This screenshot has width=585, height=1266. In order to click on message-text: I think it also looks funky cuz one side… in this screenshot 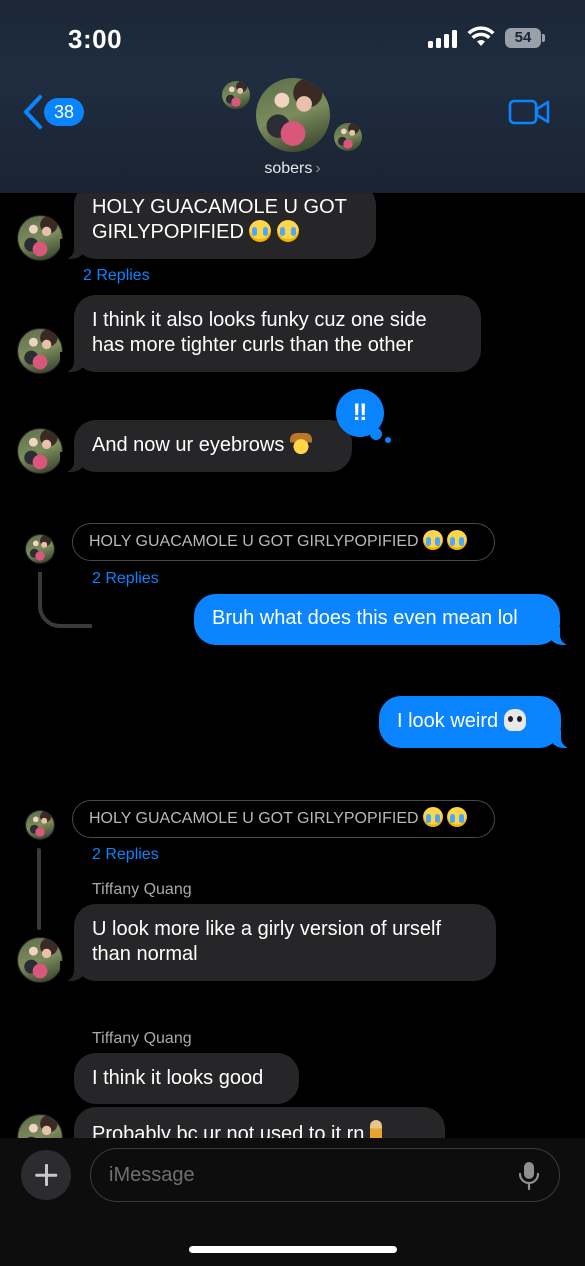, I will do `click(259, 332)`.